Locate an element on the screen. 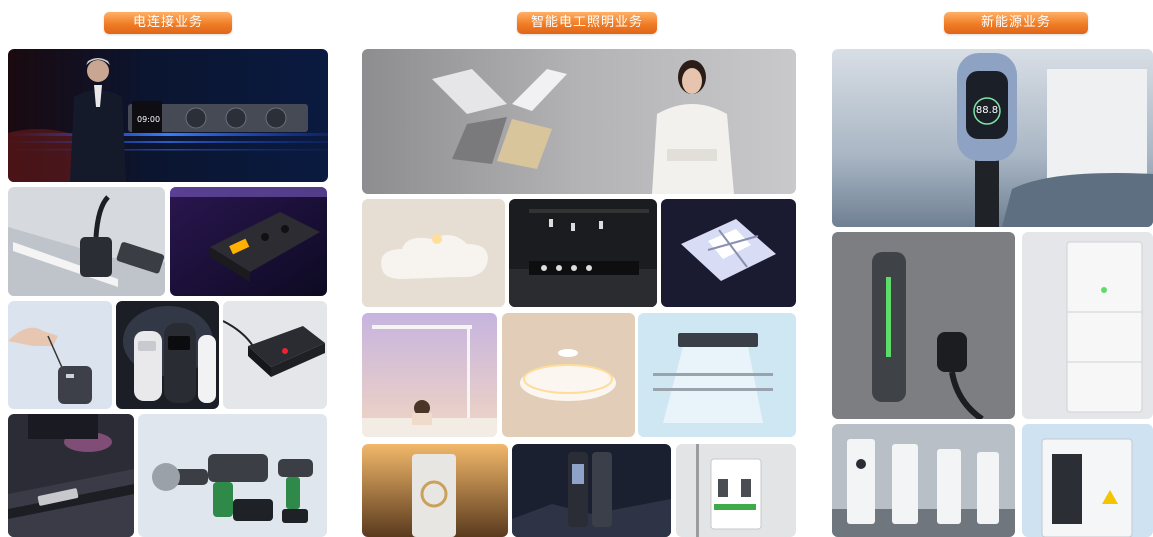  outdoor-storage-cabinet-image is located at coordinates (1087, 480).